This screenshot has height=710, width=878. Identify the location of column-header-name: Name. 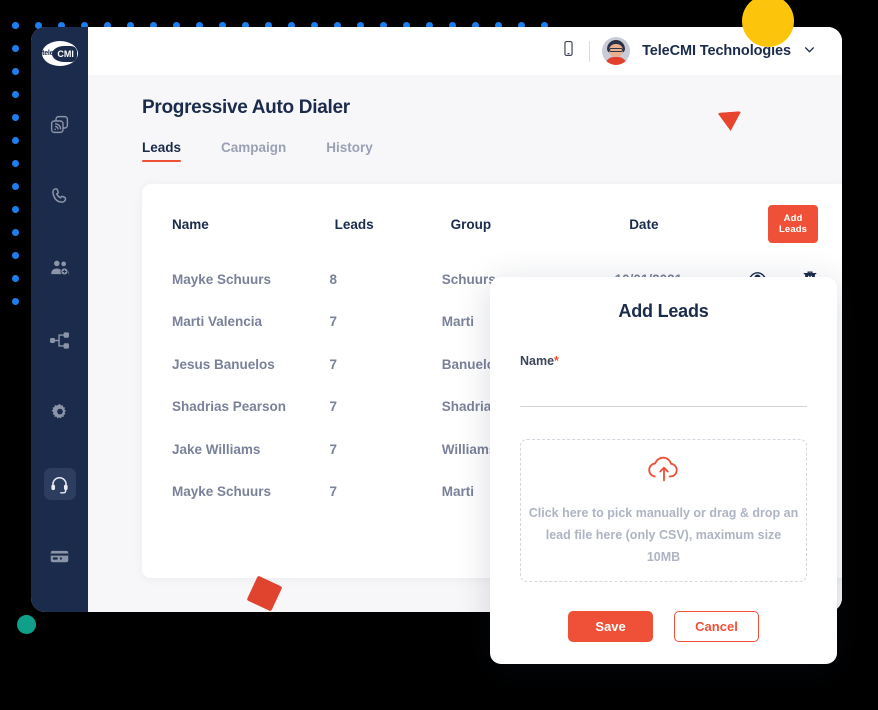
(190, 224).